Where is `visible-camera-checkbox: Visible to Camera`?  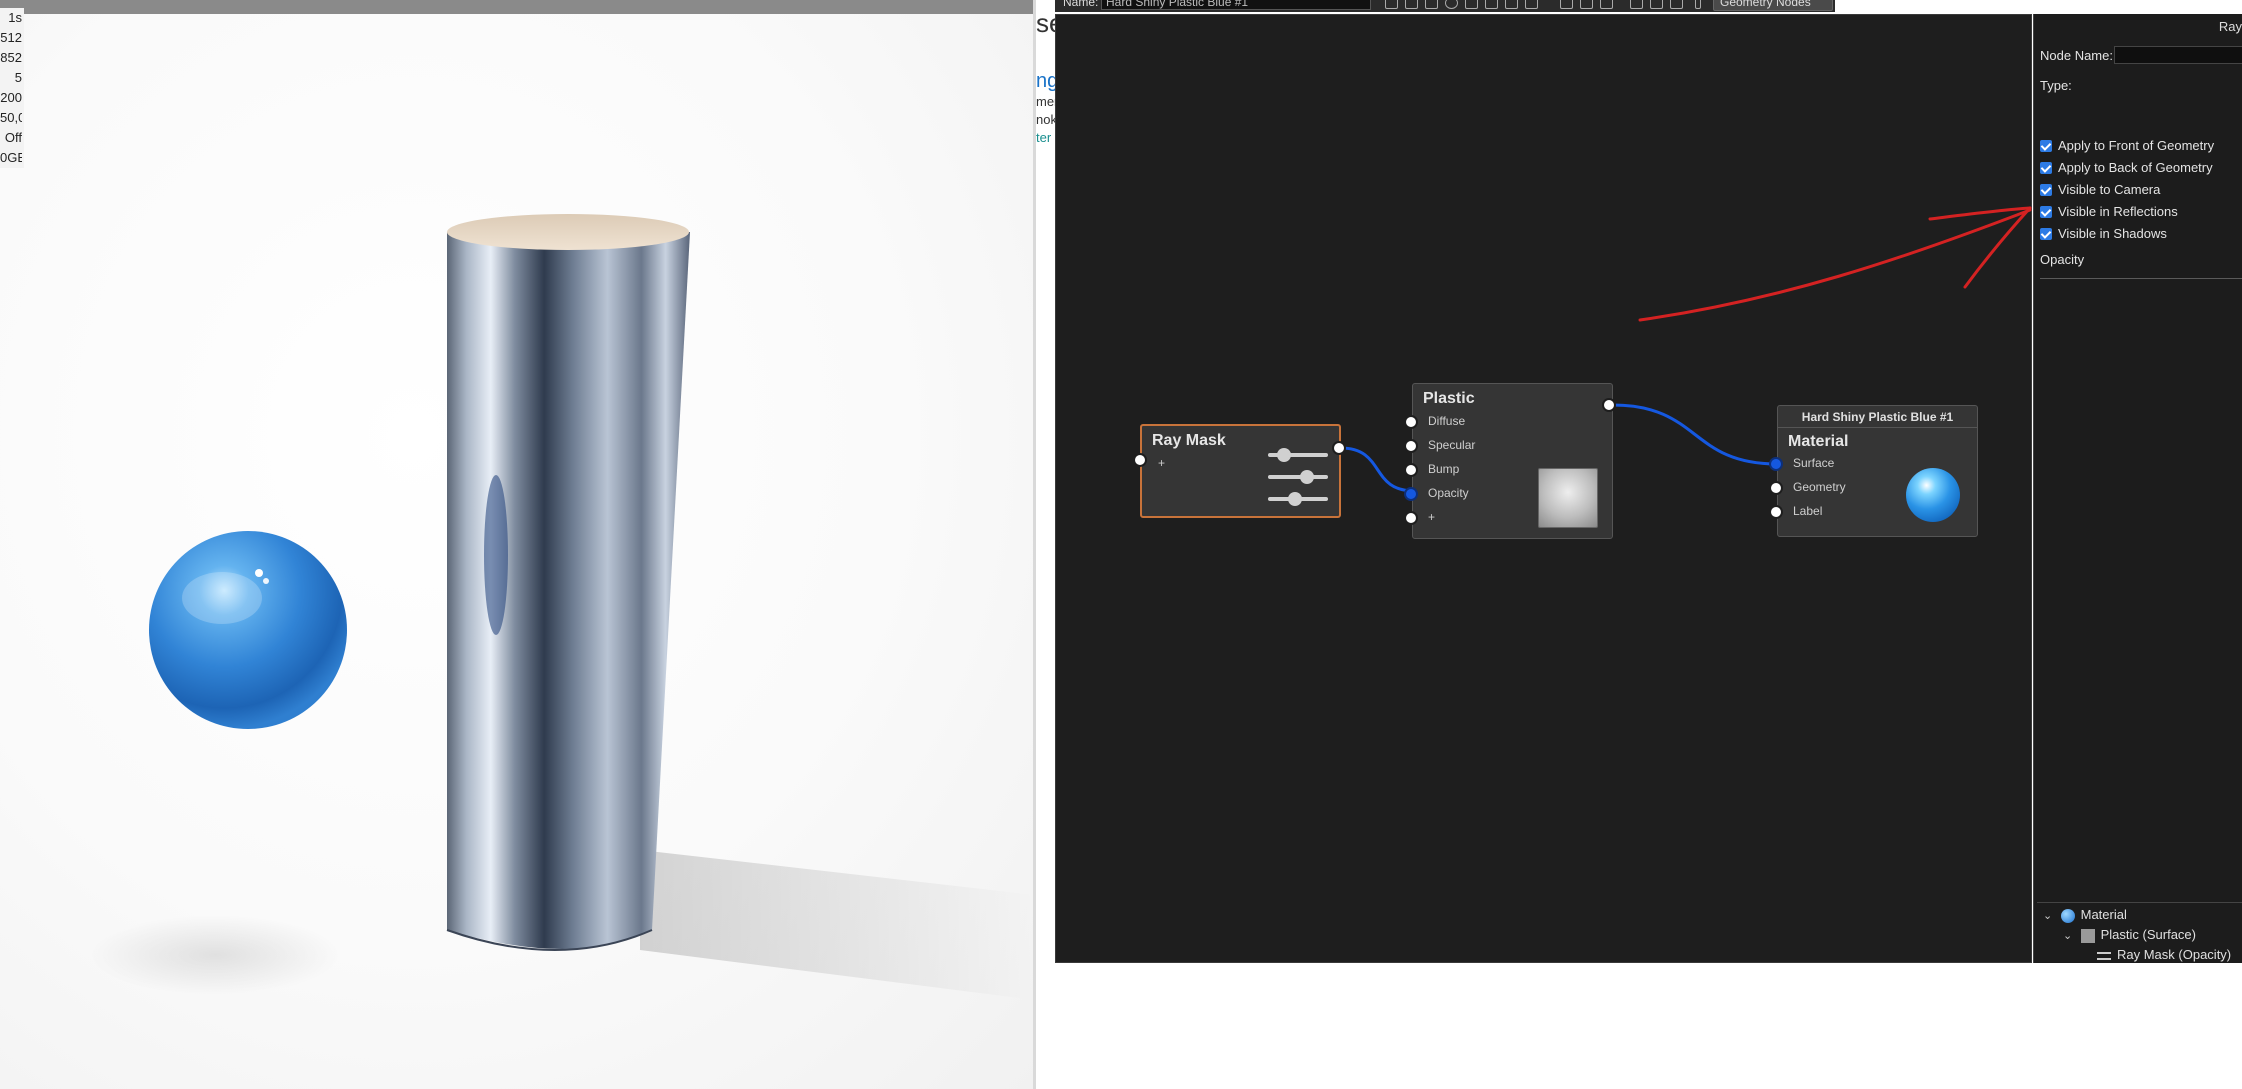 visible-camera-checkbox: Visible to Camera is located at coordinates (2100, 192).